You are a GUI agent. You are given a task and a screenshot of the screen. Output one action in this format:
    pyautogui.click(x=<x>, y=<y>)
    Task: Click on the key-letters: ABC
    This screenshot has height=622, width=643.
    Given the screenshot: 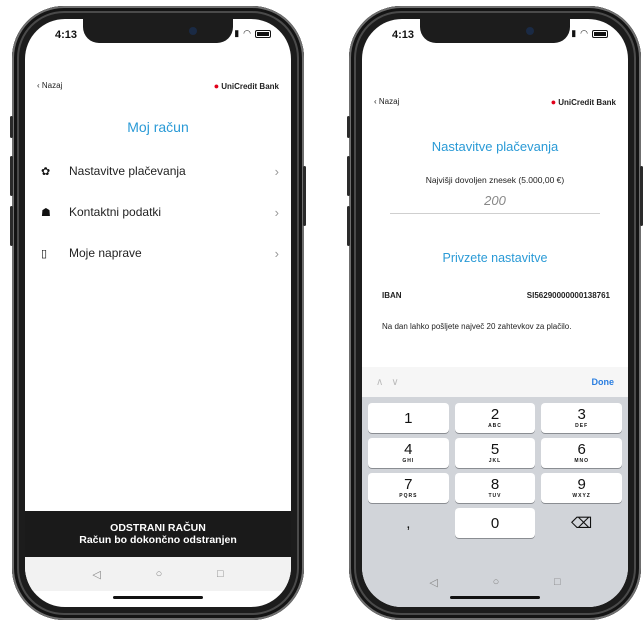 What is the action you would take?
    pyautogui.click(x=495, y=426)
    